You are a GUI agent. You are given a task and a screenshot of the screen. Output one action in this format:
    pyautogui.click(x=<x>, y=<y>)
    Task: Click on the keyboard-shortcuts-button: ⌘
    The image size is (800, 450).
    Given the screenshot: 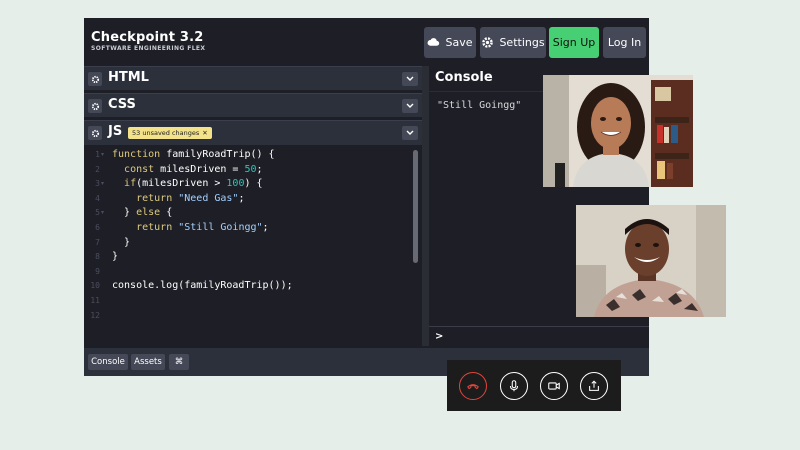 What is the action you would take?
    pyautogui.click(x=179, y=362)
    